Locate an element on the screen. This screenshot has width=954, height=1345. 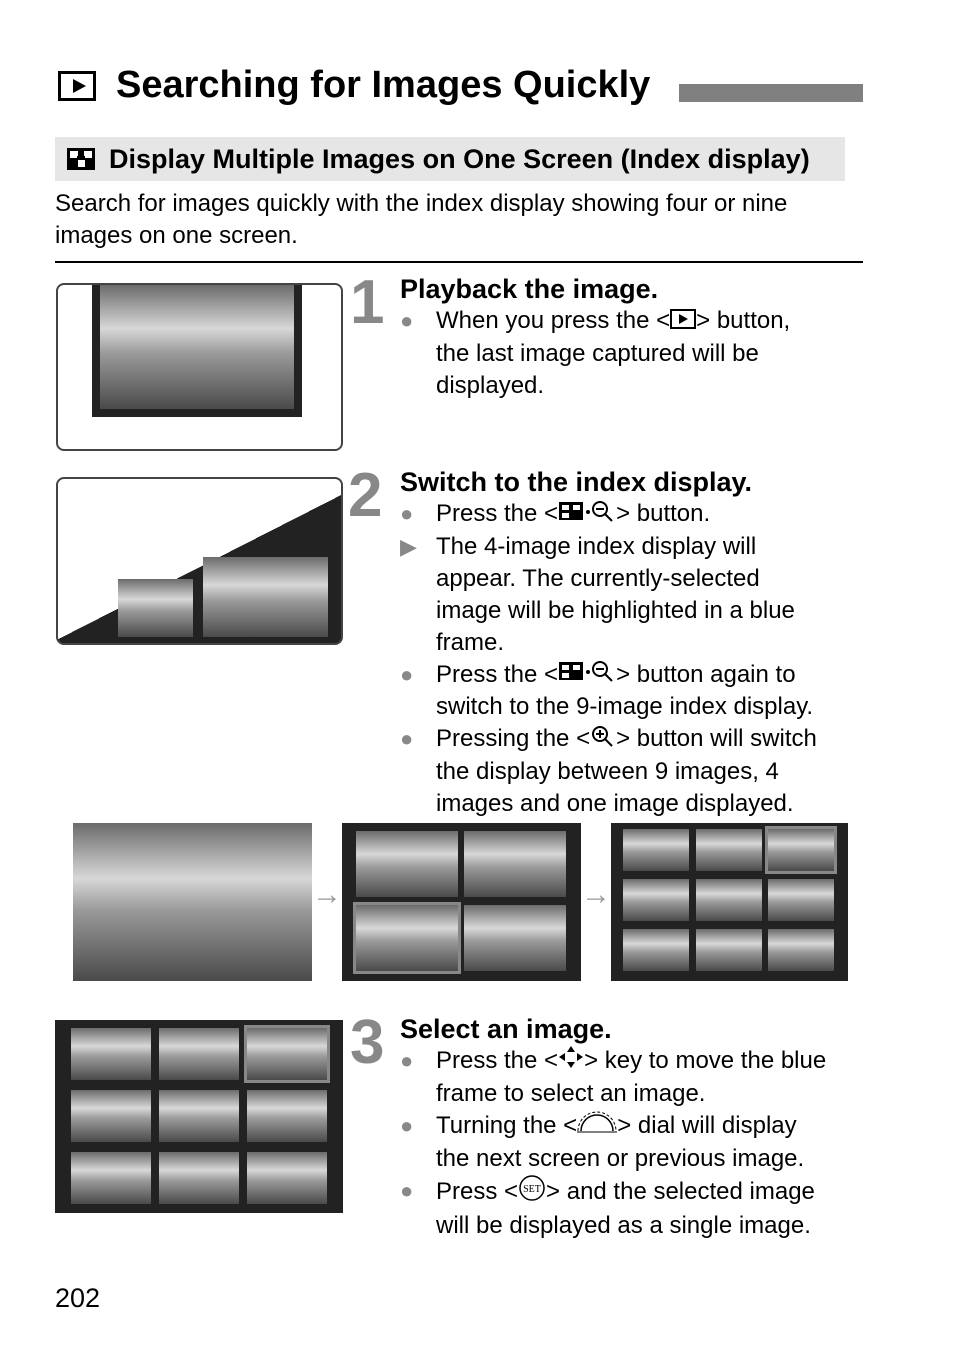
step-title: Switch to the index display. is located at coordinates (576, 482).